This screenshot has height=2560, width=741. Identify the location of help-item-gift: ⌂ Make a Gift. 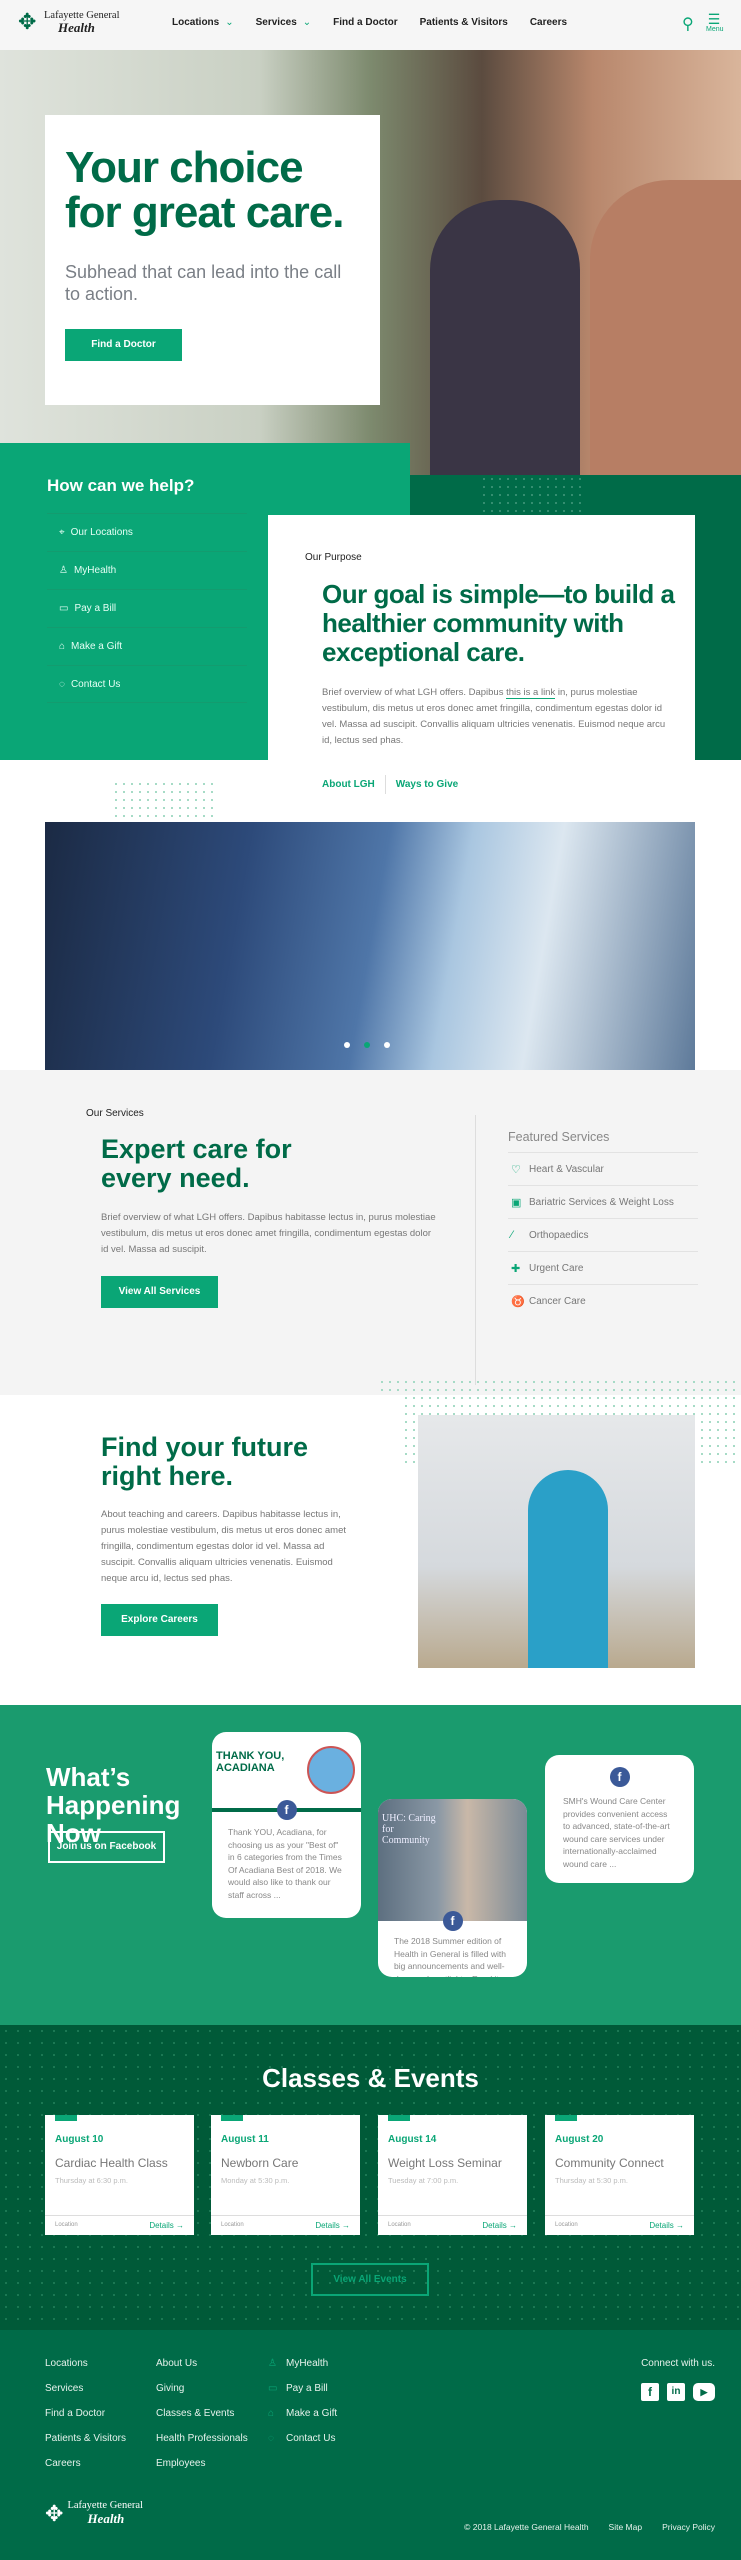
(147, 646).